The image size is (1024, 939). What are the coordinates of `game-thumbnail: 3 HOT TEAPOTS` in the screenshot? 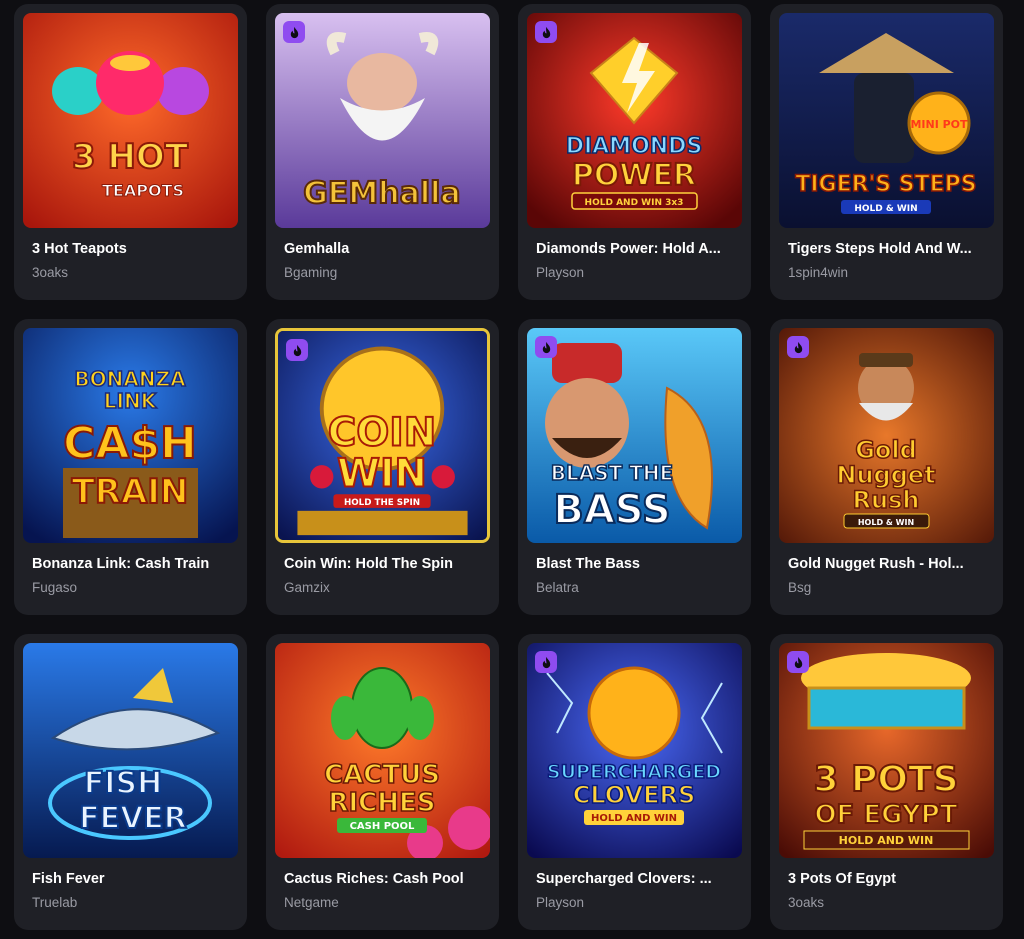 It's located at (130, 120).